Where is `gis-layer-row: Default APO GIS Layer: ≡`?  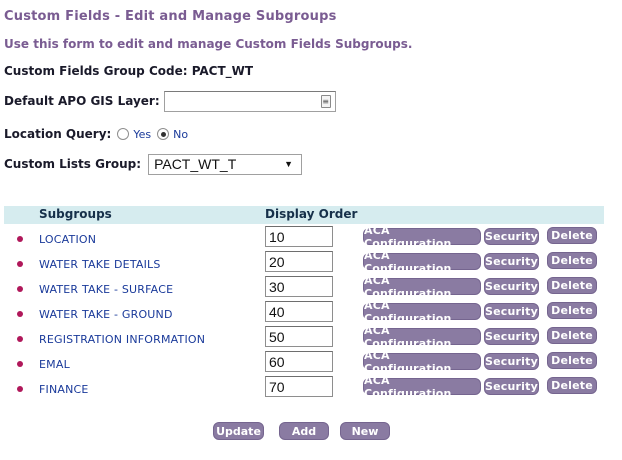 gis-layer-row: Default APO GIS Layer: ≡ is located at coordinates (170, 101).